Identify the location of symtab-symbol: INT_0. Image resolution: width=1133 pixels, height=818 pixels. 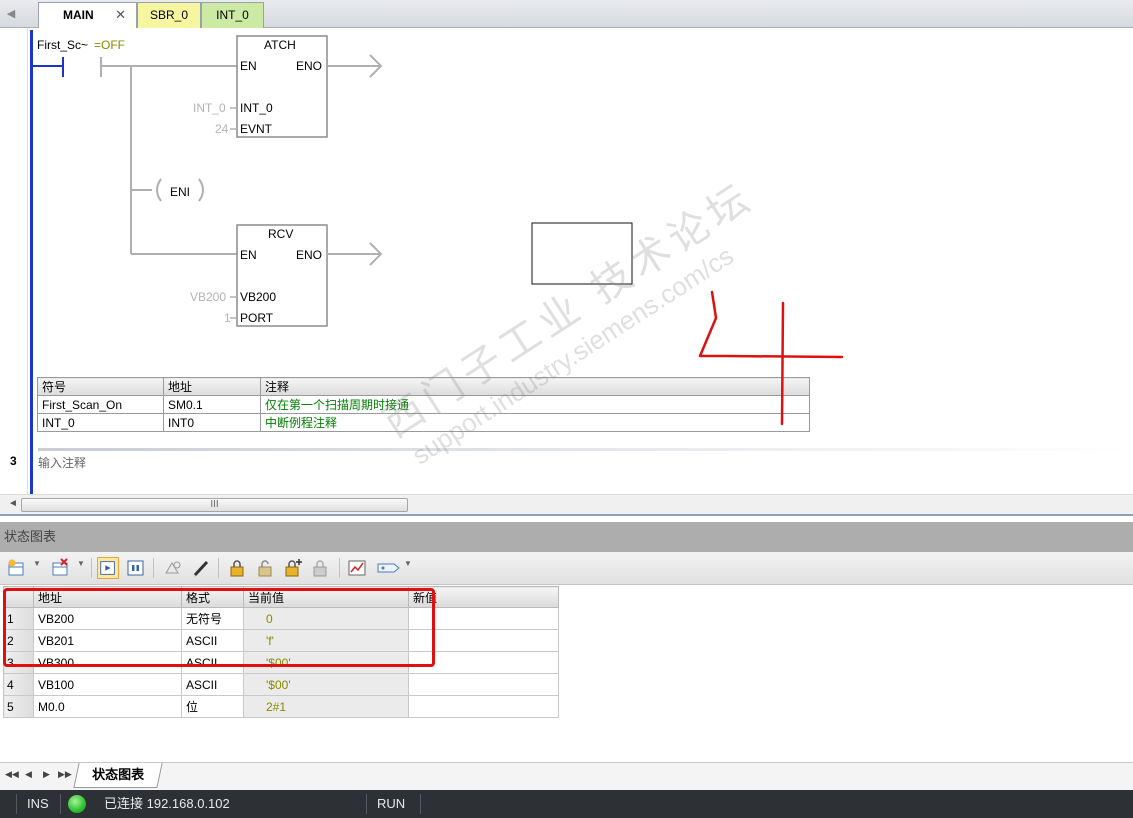
(100, 422).